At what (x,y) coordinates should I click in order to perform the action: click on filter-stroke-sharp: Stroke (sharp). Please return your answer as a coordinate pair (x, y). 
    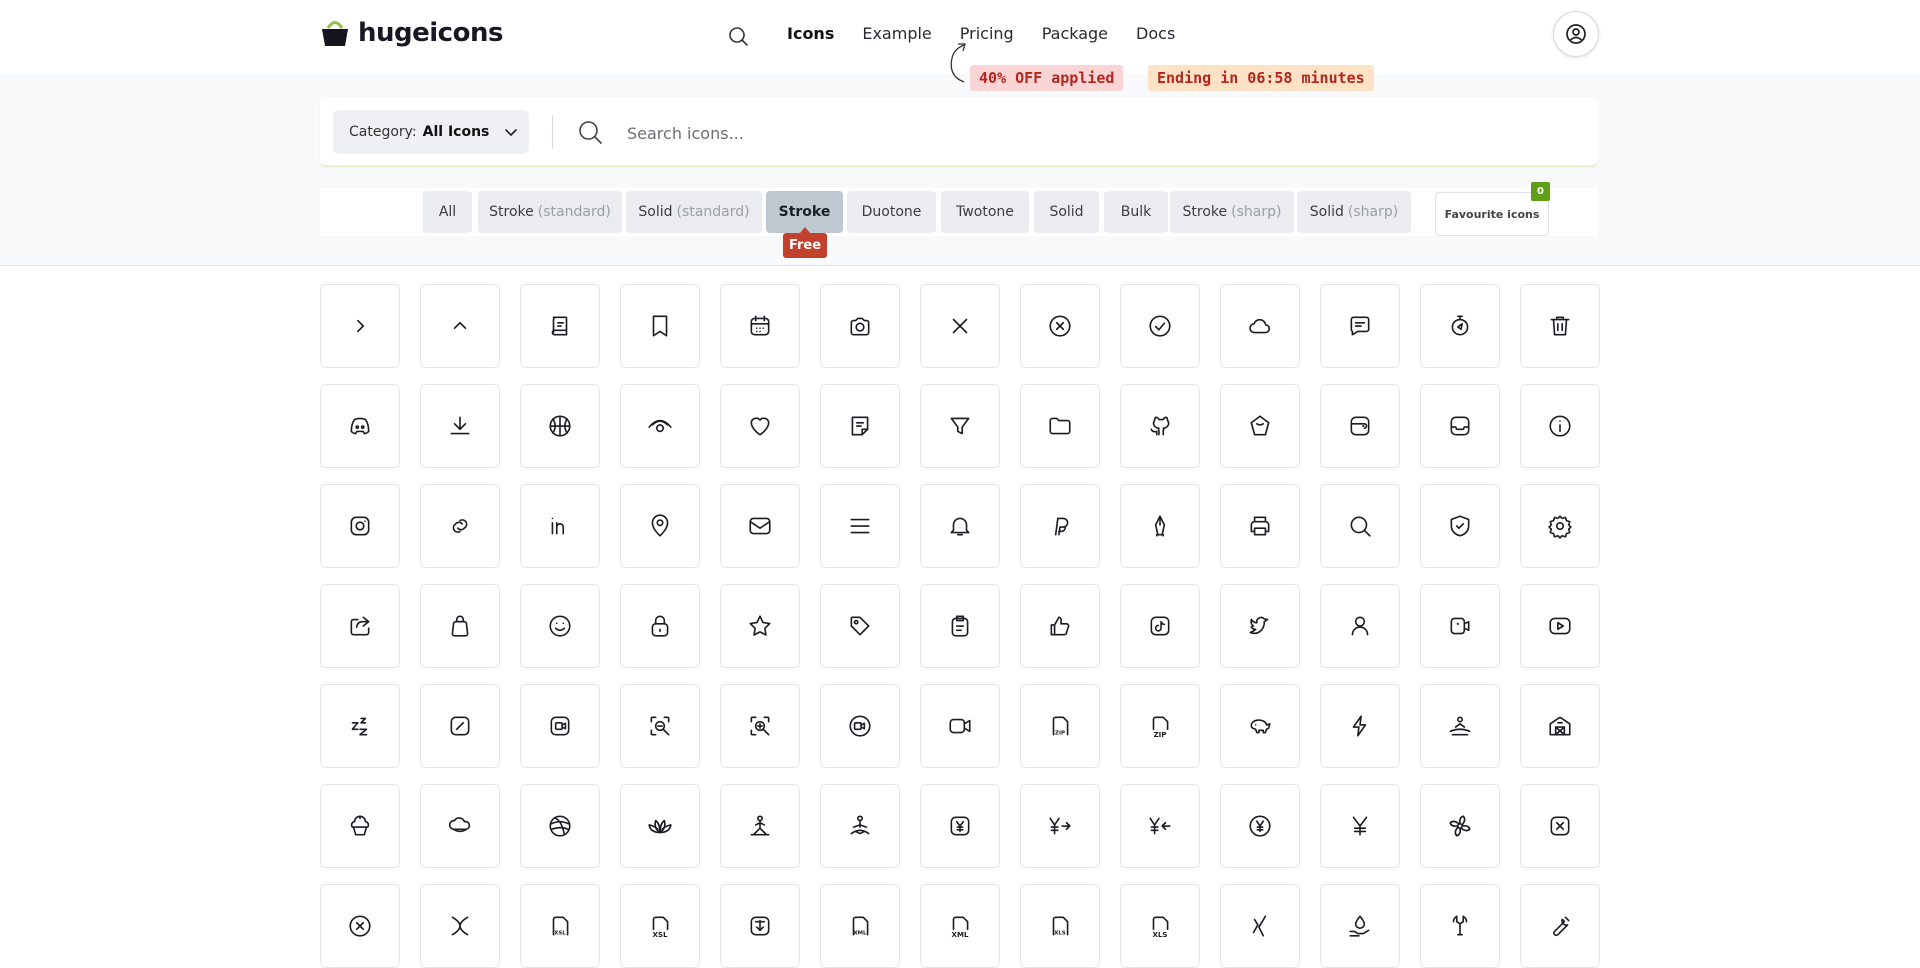
    Looking at the image, I should click on (1232, 212).